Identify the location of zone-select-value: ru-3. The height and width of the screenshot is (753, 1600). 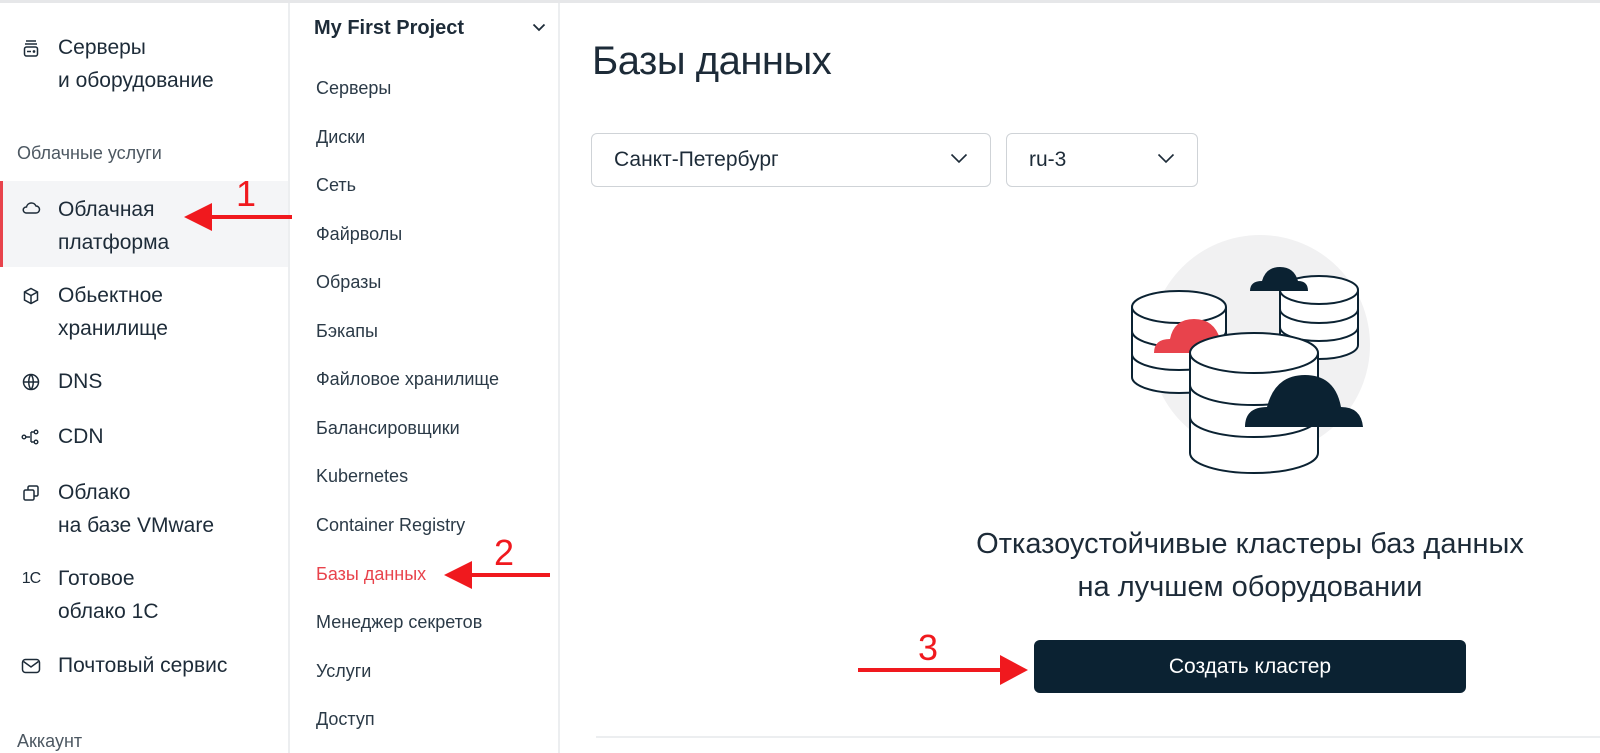
(1048, 159).